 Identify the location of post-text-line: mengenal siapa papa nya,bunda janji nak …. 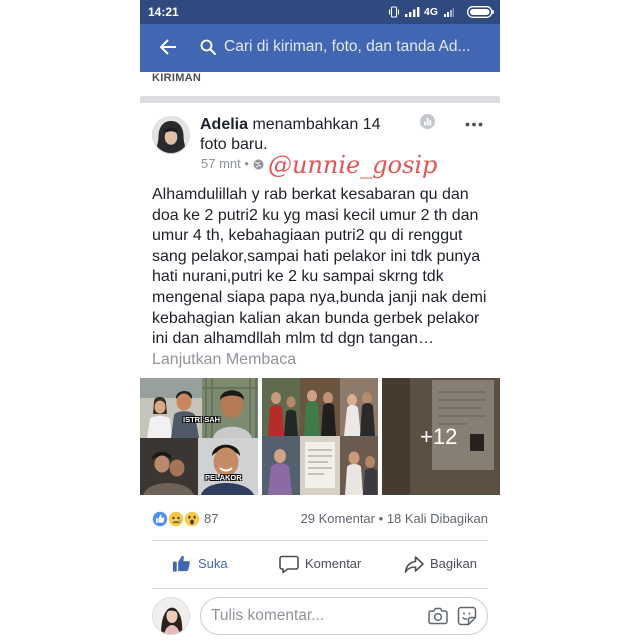
(319, 297).